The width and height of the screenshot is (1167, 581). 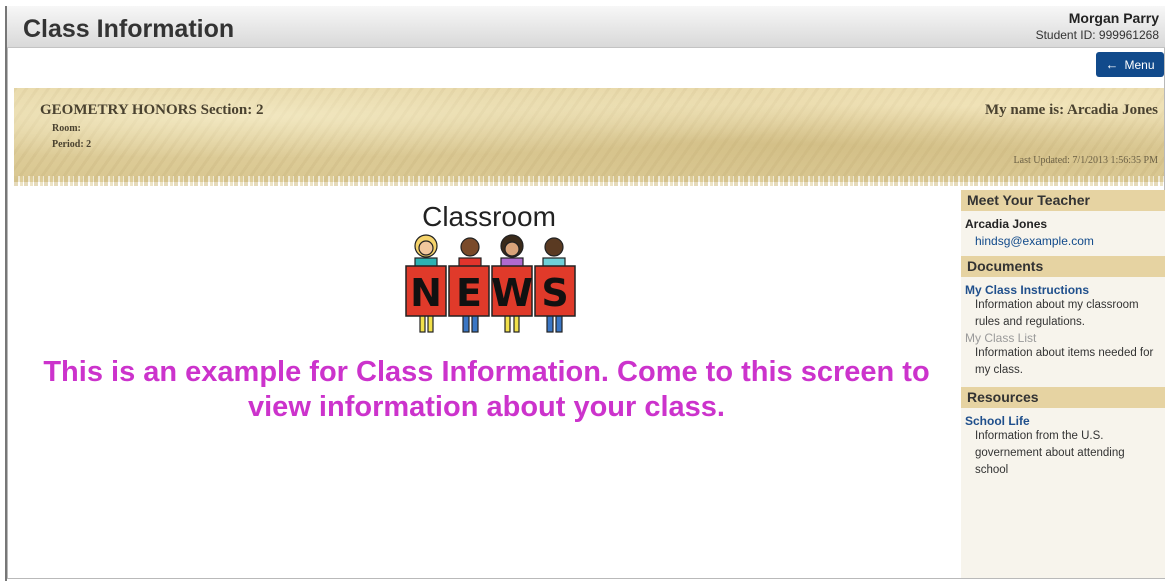 What do you see at coordinates (489, 216) in the screenshot?
I see `news-image-caption: Classroom` at bounding box center [489, 216].